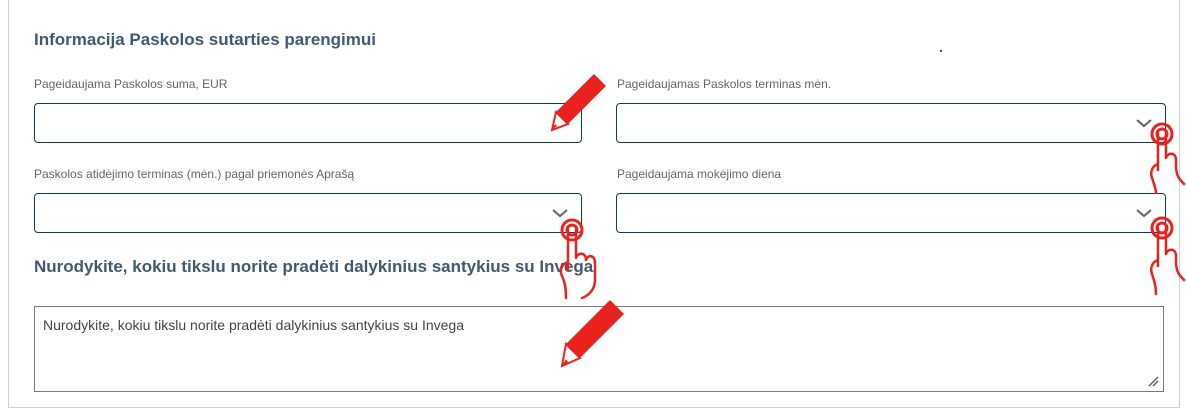 The height and width of the screenshot is (412, 1186). I want to click on loan-amount-input, so click(308, 123).